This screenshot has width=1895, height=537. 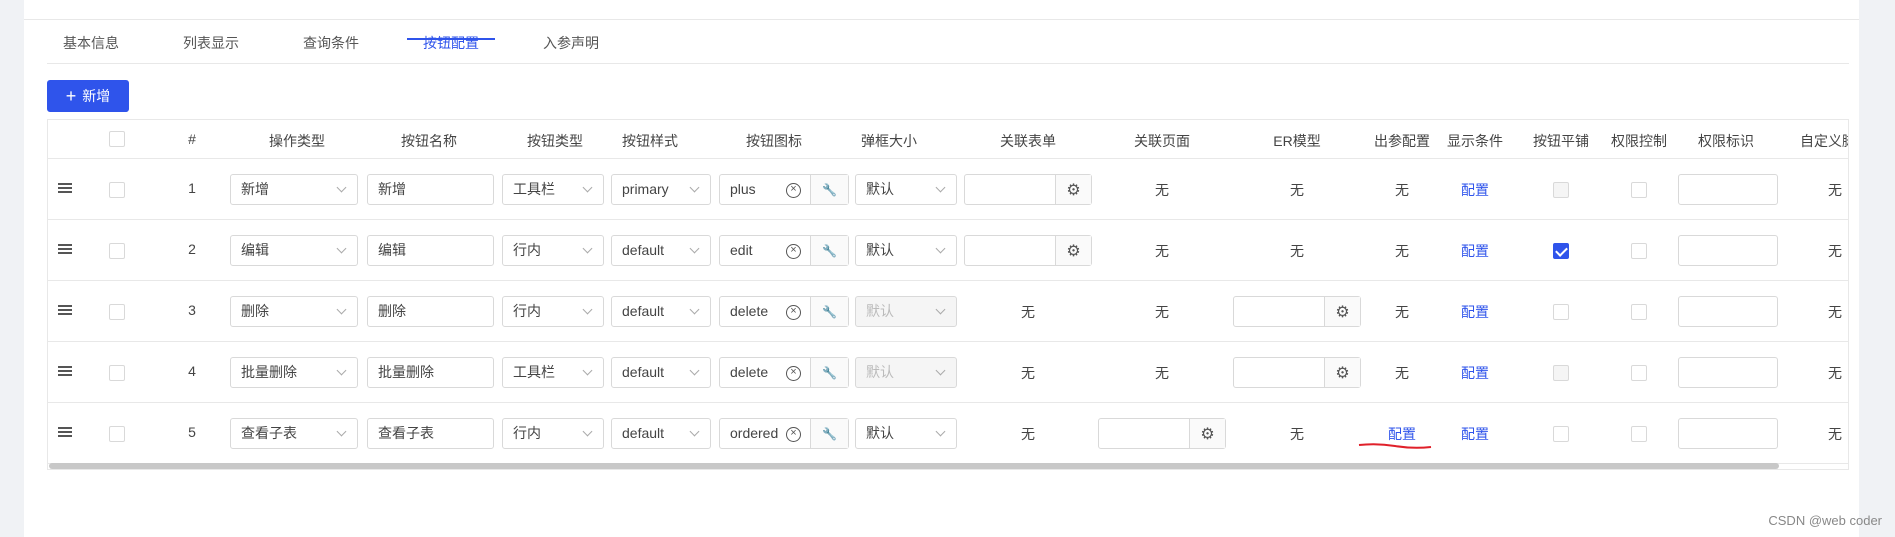 I want to click on button-name-input: 查看子表, so click(x=430, y=433).